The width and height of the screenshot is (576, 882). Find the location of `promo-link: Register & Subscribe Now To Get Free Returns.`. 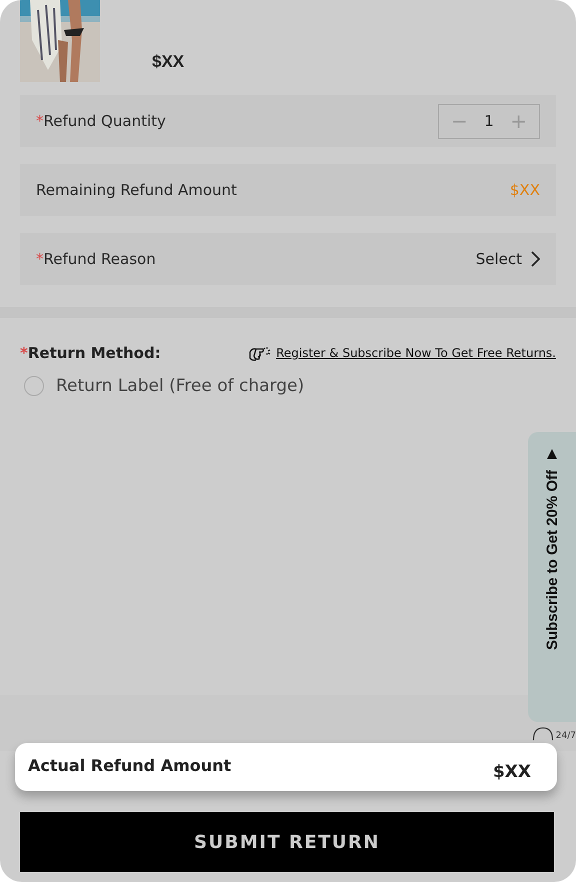

promo-link: Register & Subscribe Now To Get Free Returns. is located at coordinates (416, 353).